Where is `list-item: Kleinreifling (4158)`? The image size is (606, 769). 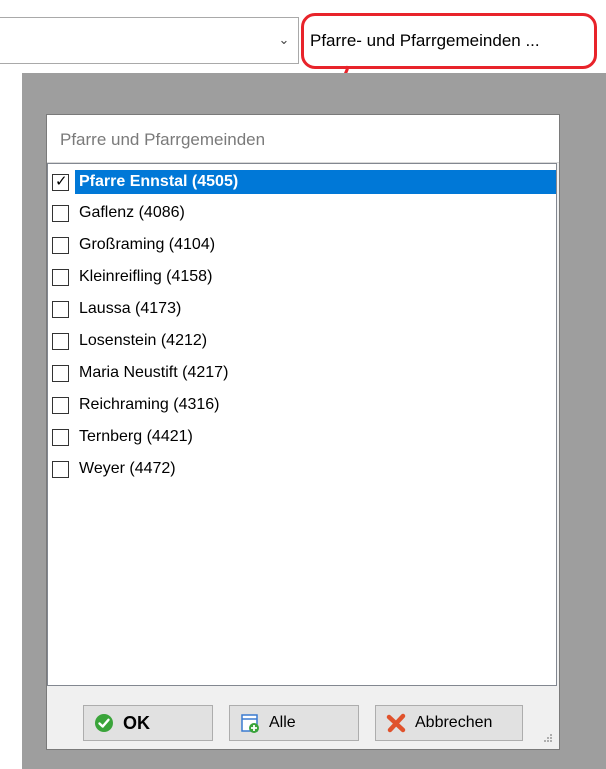
list-item: Kleinreifling (4158) is located at coordinates (303, 277).